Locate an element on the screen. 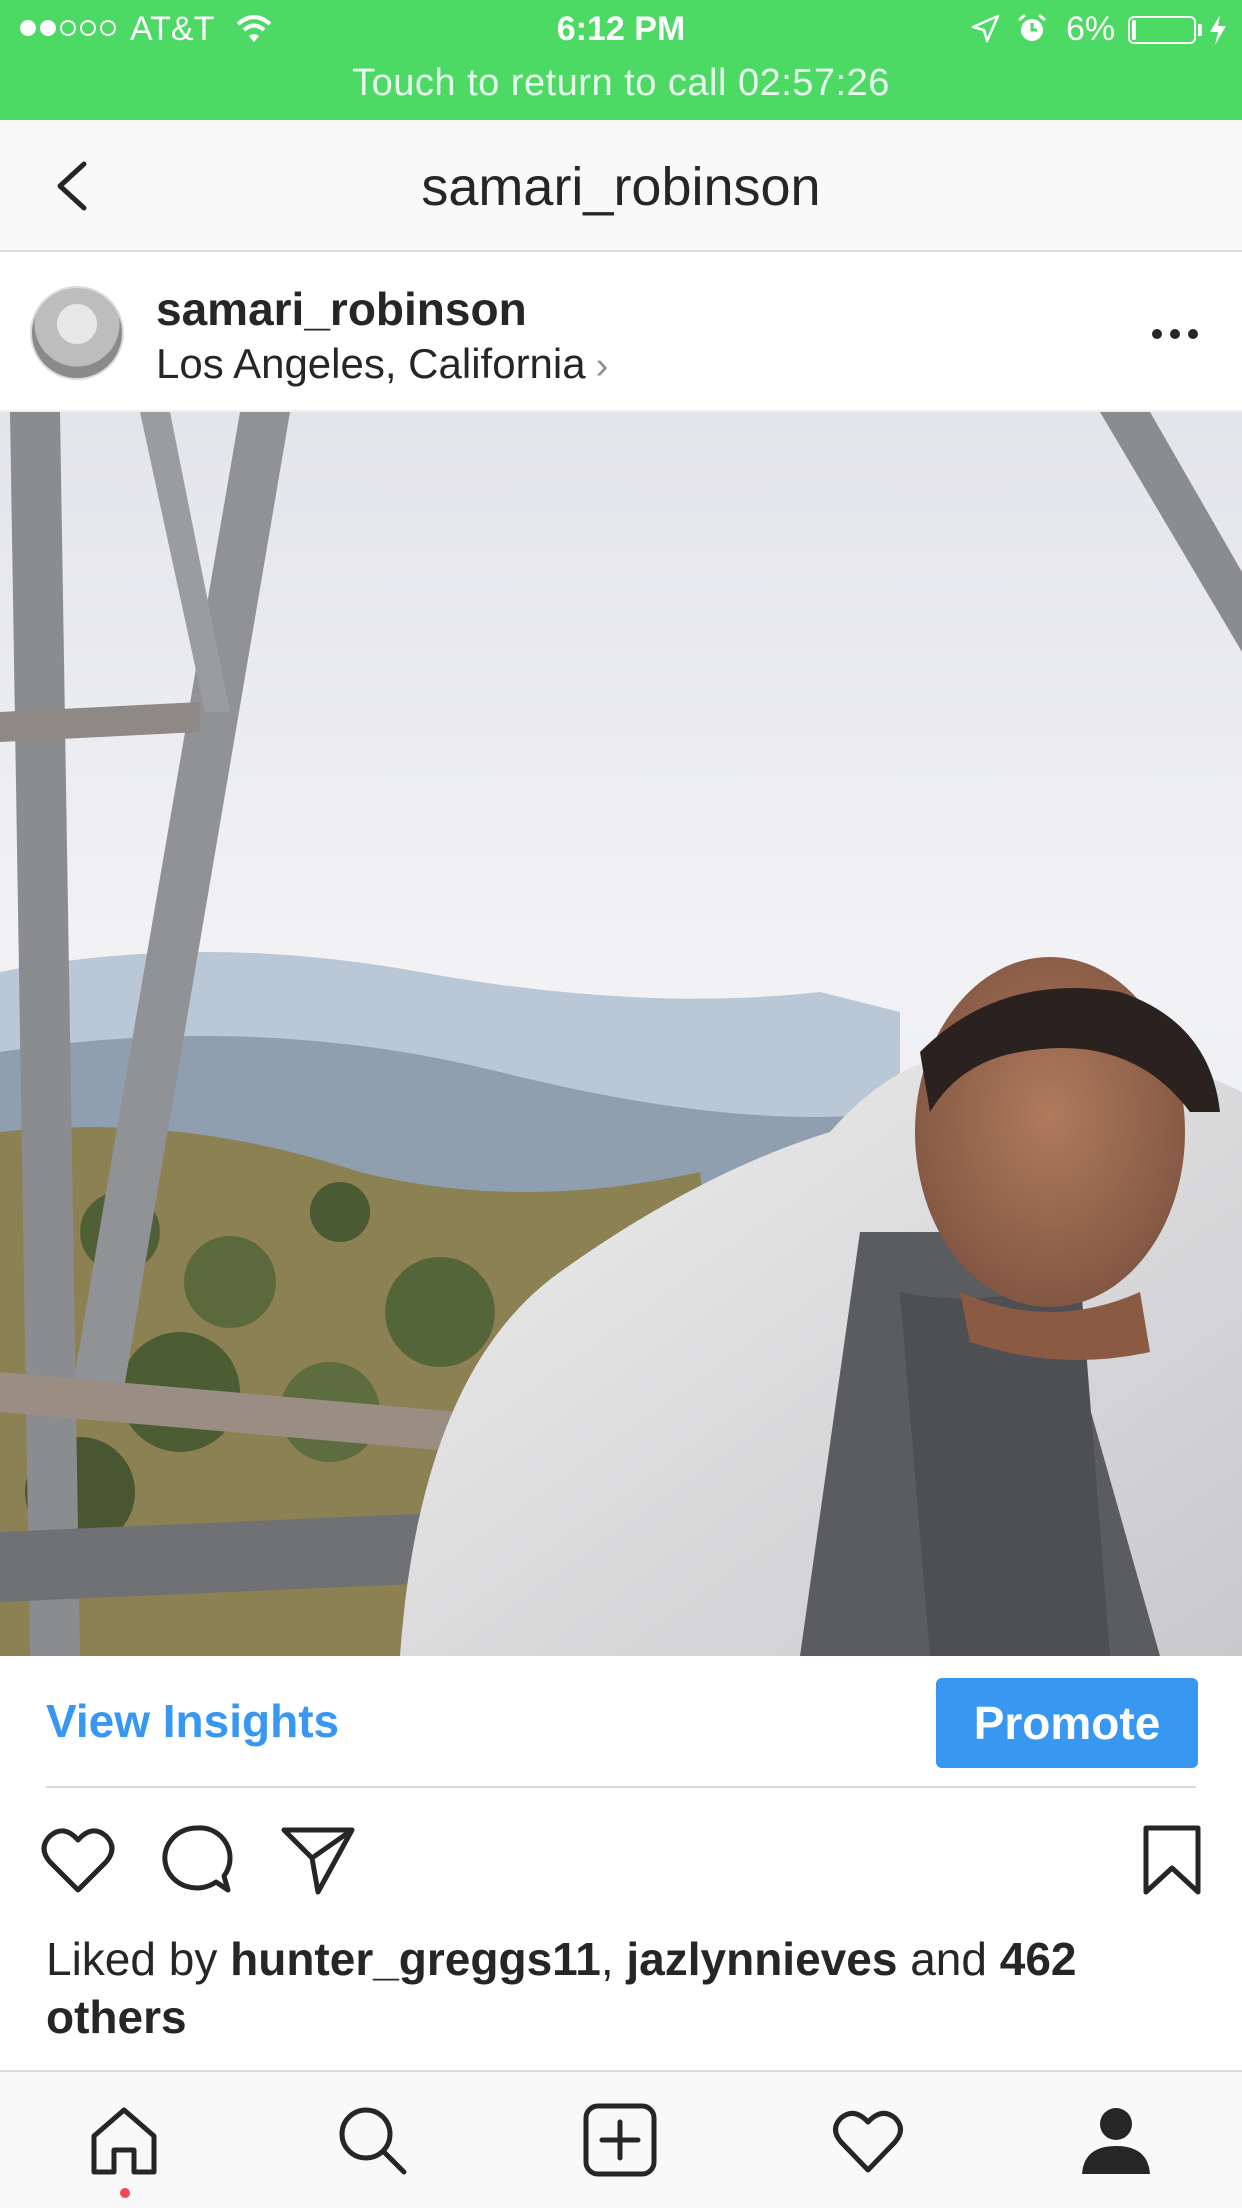  status-bar-row: AT&T 6:12 PM 6% is located at coordinates (621, 31).